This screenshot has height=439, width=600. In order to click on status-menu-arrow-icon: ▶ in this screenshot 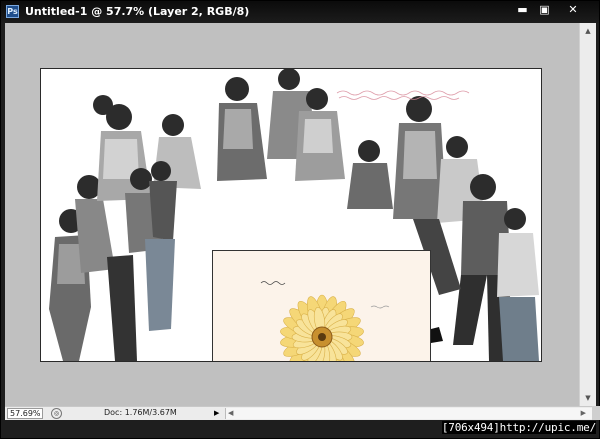, I will do `click(218, 413)`.